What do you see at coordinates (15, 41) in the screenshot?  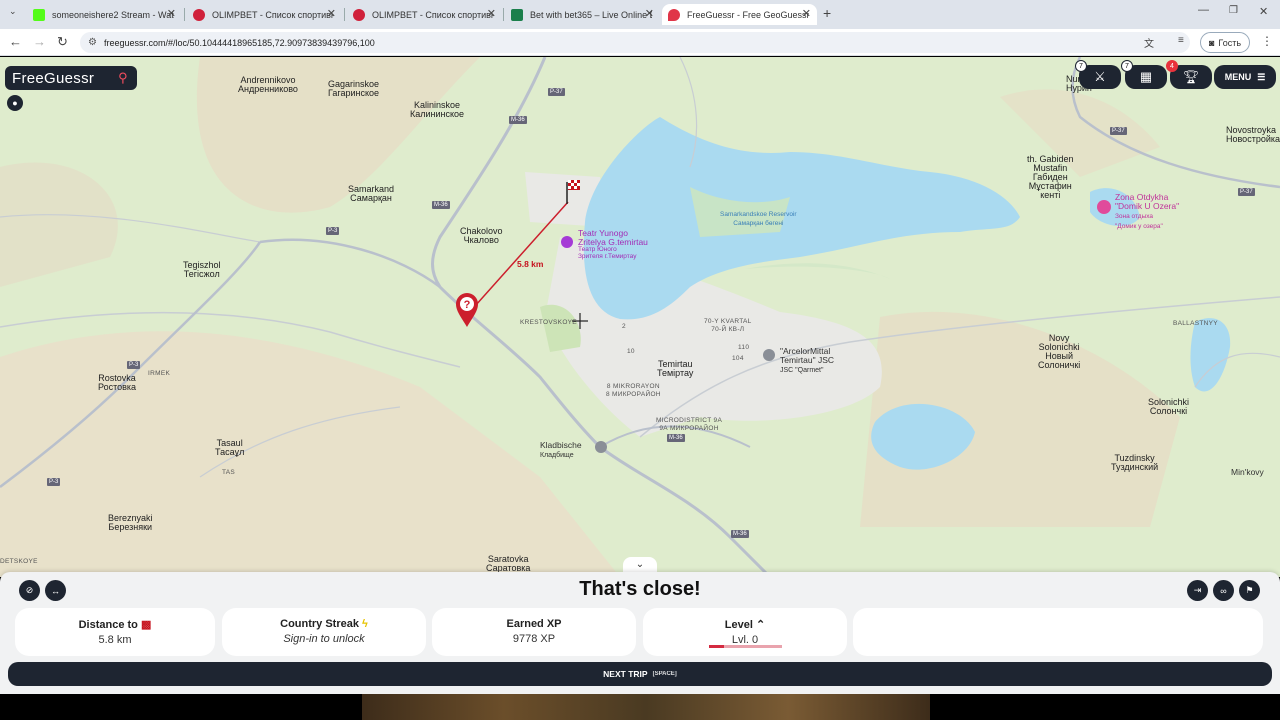 I see `back-icon: ←` at bounding box center [15, 41].